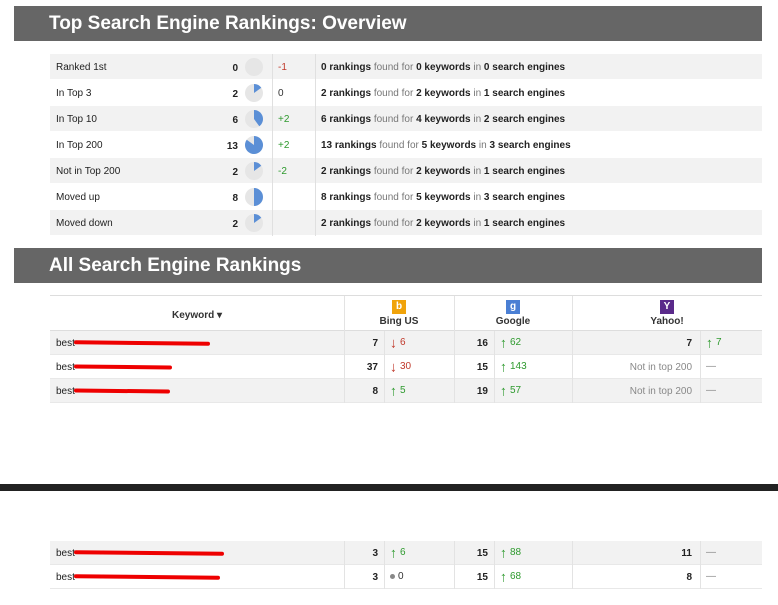  I want to click on yahoo-position: 7, so click(689, 343).